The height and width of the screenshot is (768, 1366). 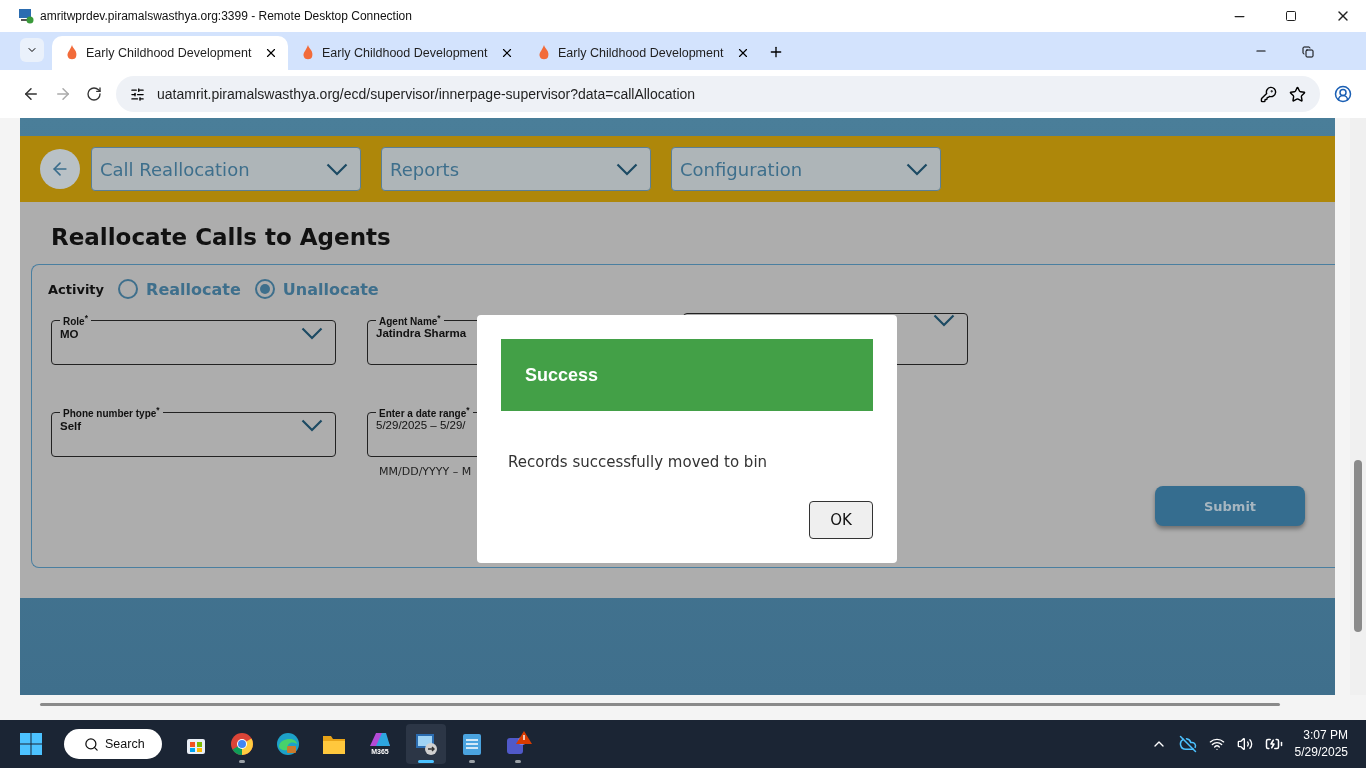 I want to click on field-value: Jatindra Sharma, so click(x=421, y=333).